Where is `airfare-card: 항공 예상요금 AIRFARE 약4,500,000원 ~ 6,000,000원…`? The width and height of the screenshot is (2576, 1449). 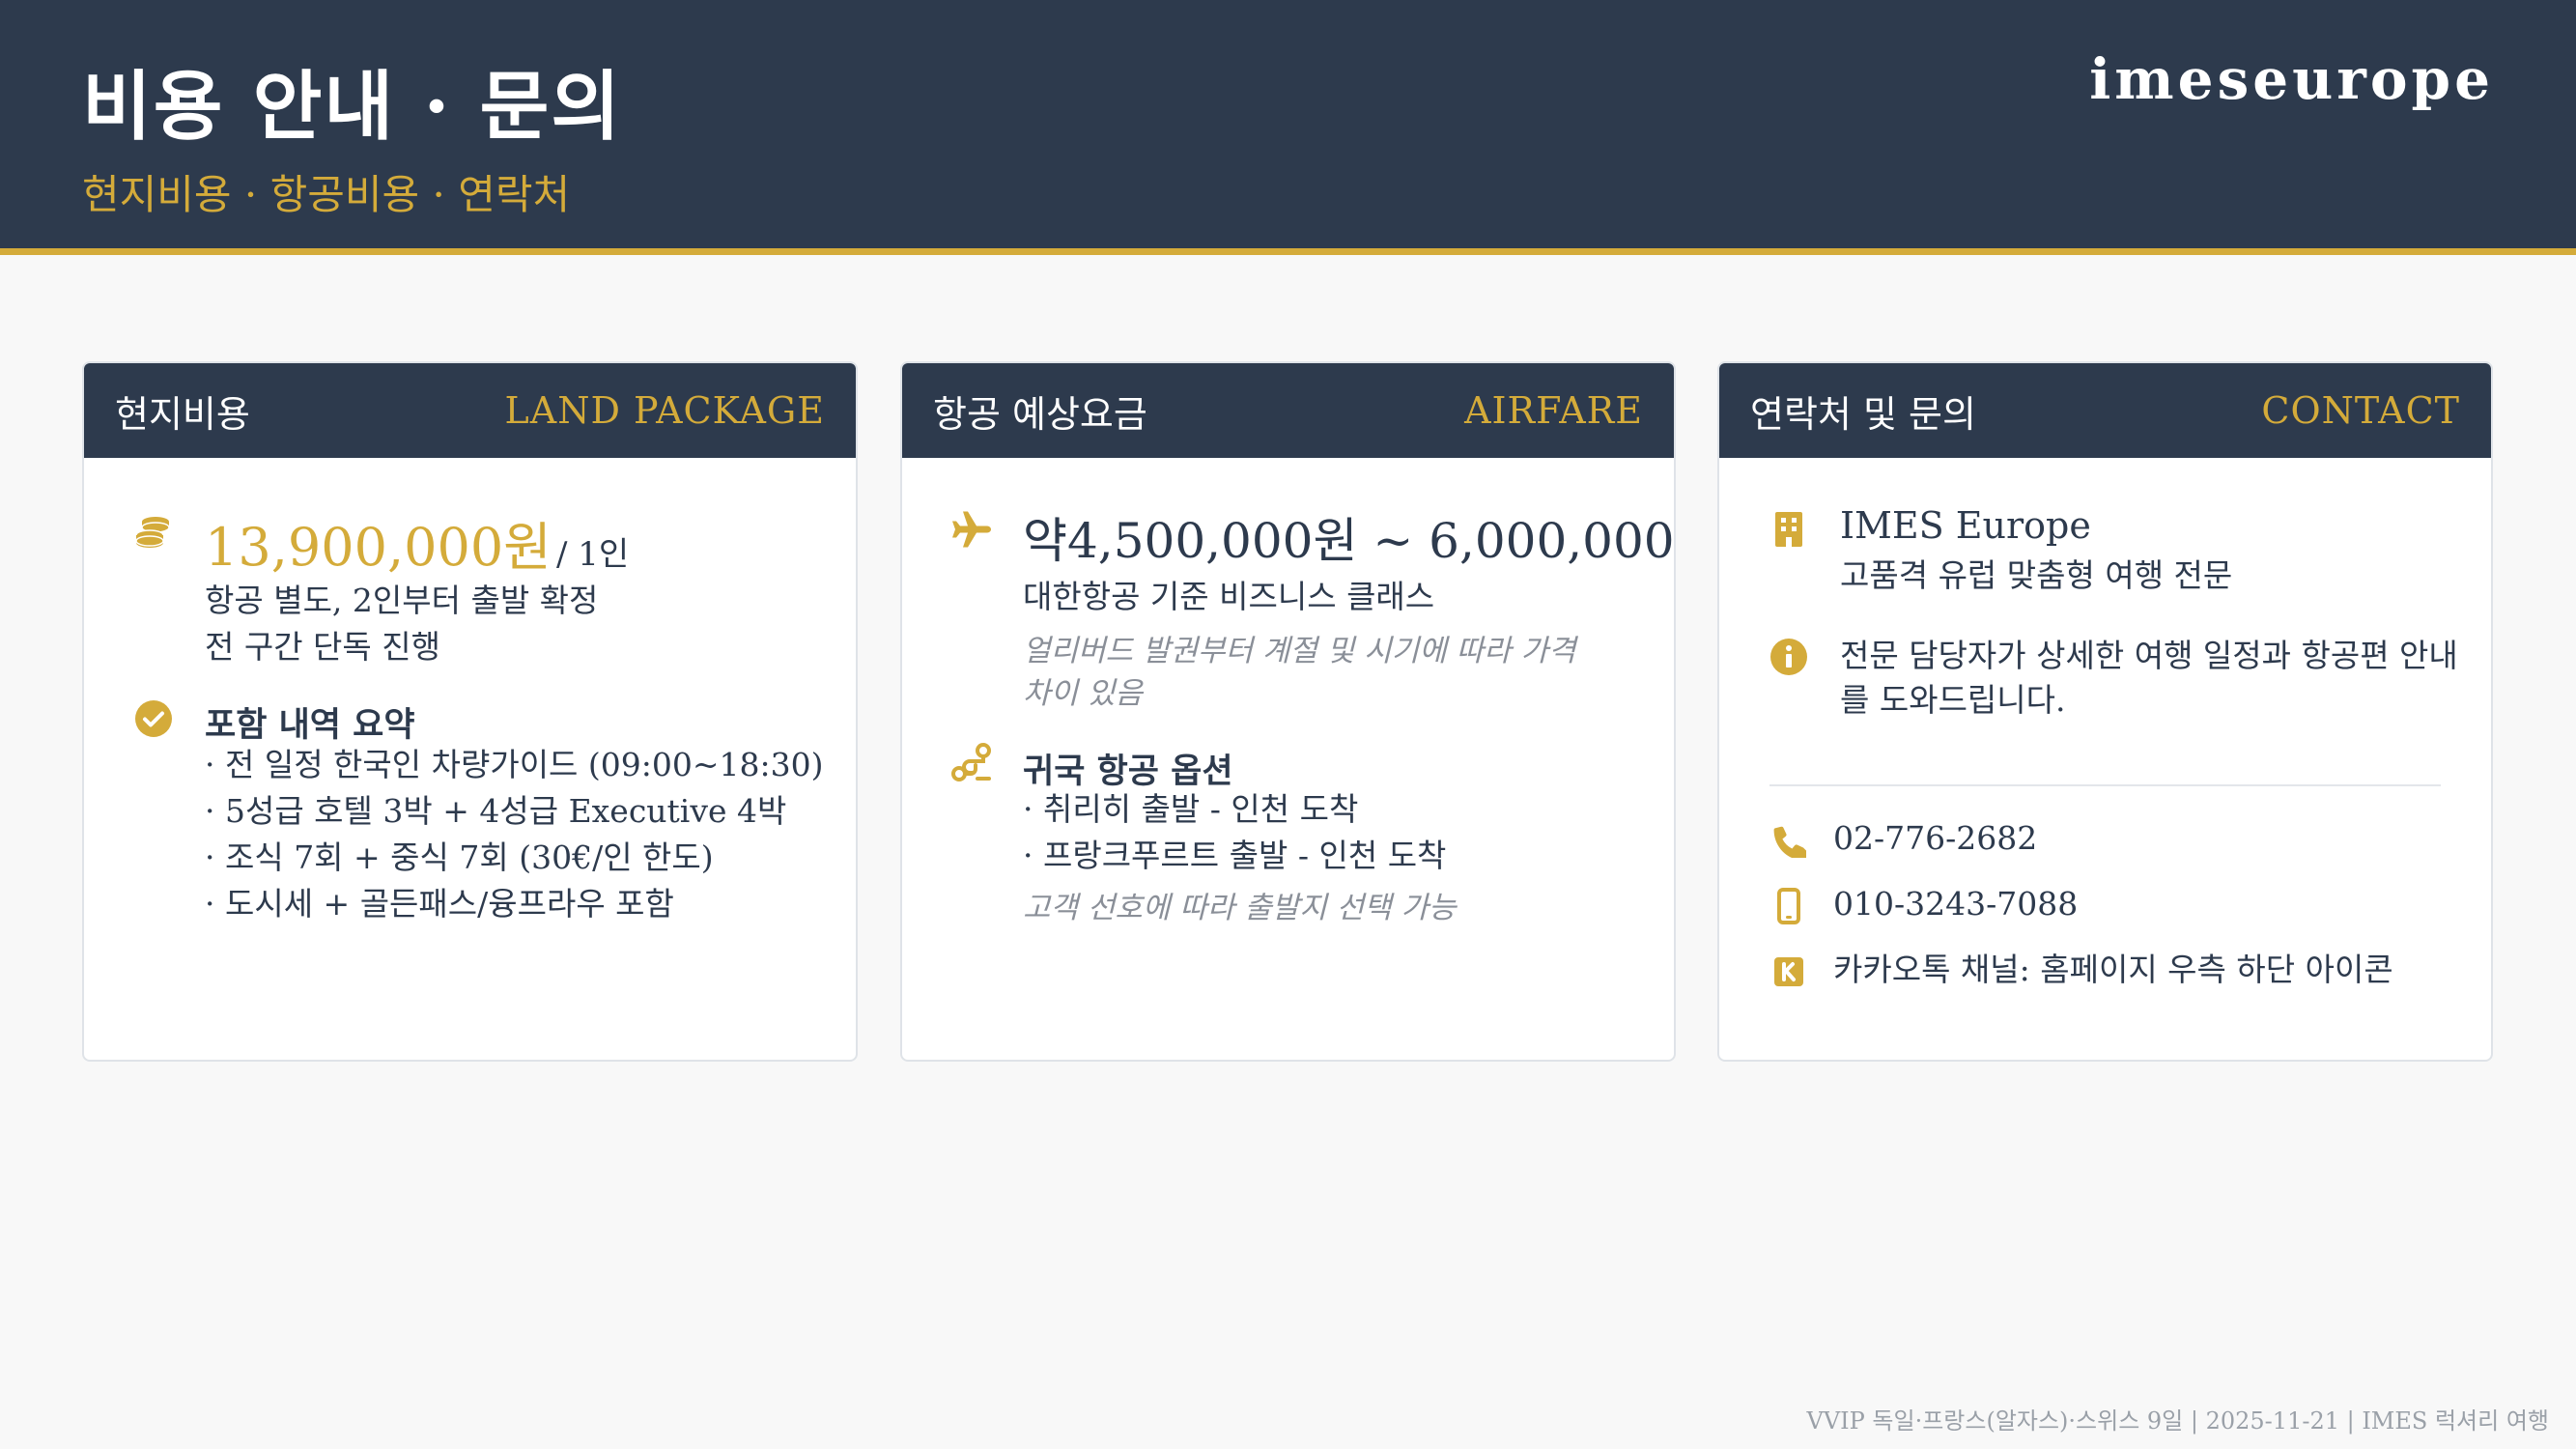
airfare-card: 항공 예상요금 AIRFARE 약4,500,000원 ~ 6,000,000원… is located at coordinates (1288, 711).